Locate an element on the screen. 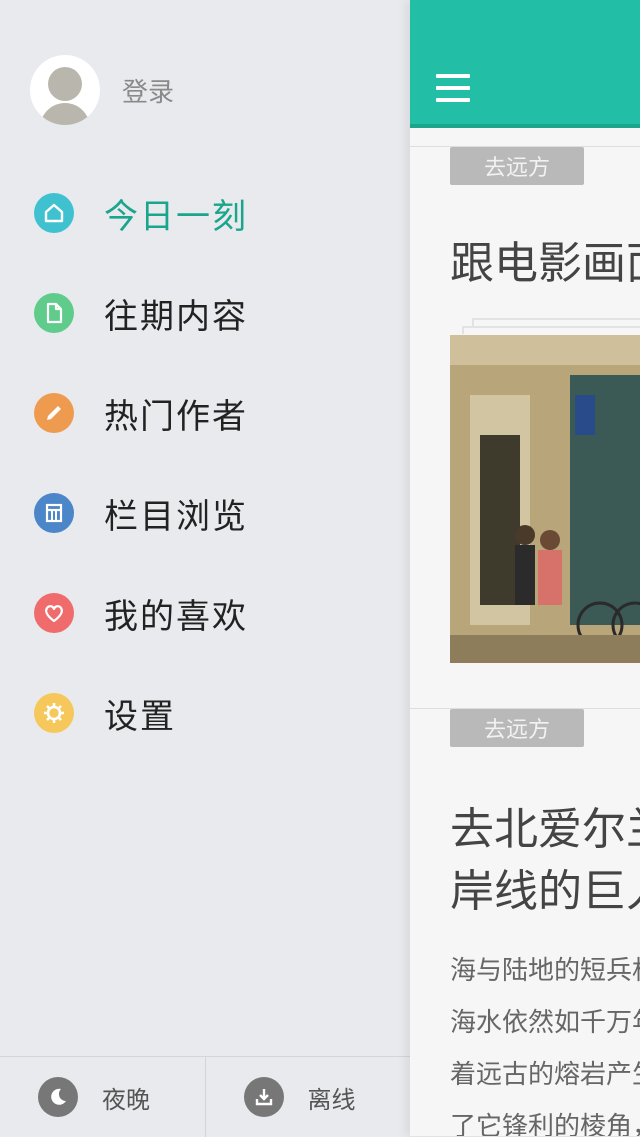 Image resolution: width=640 pixels, height=1137 pixels. menu-item-settings: 设置 is located at coordinates (141, 713).